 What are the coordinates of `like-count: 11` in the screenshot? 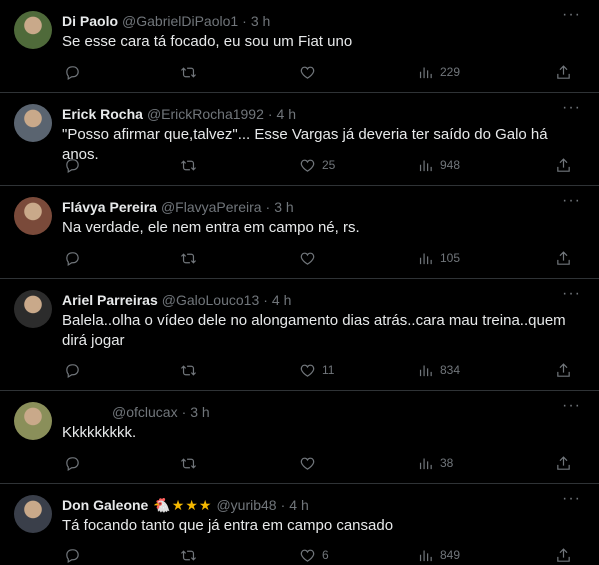 It's located at (328, 370).